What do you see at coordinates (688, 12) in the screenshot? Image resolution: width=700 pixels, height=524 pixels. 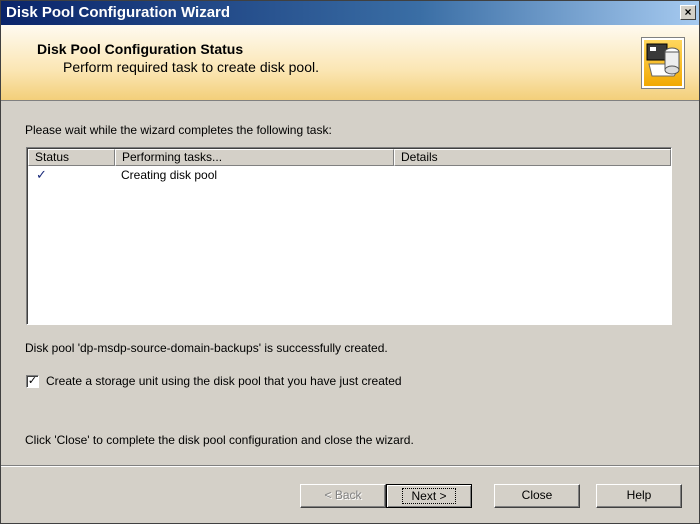 I see `window-close-button: ×` at bounding box center [688, 12].